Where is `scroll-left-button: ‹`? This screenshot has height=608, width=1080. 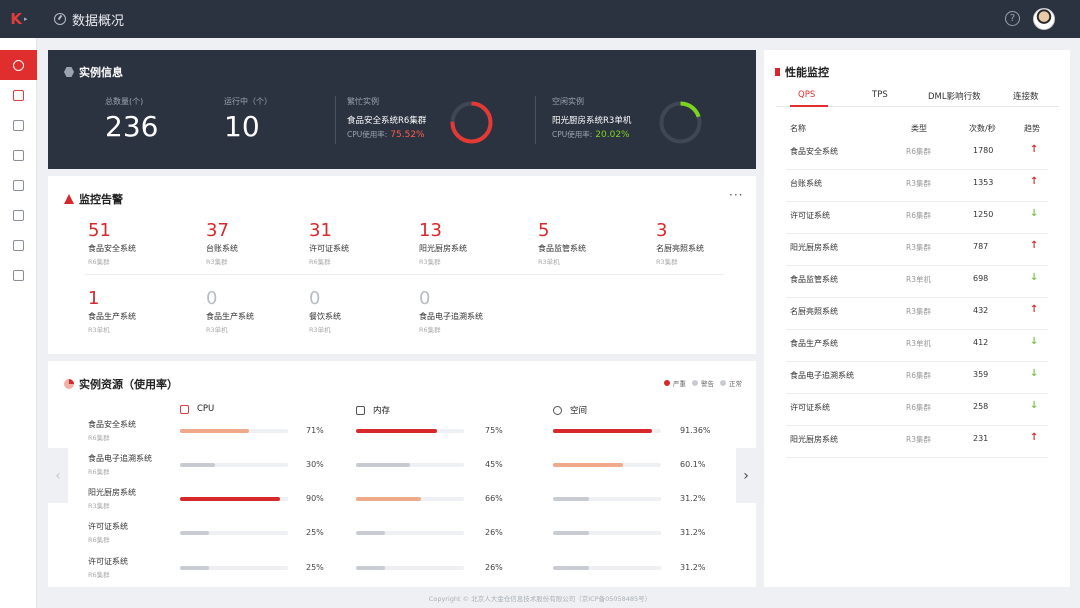 scroll-left-button: ‹ is located at coordinates (58, 475).